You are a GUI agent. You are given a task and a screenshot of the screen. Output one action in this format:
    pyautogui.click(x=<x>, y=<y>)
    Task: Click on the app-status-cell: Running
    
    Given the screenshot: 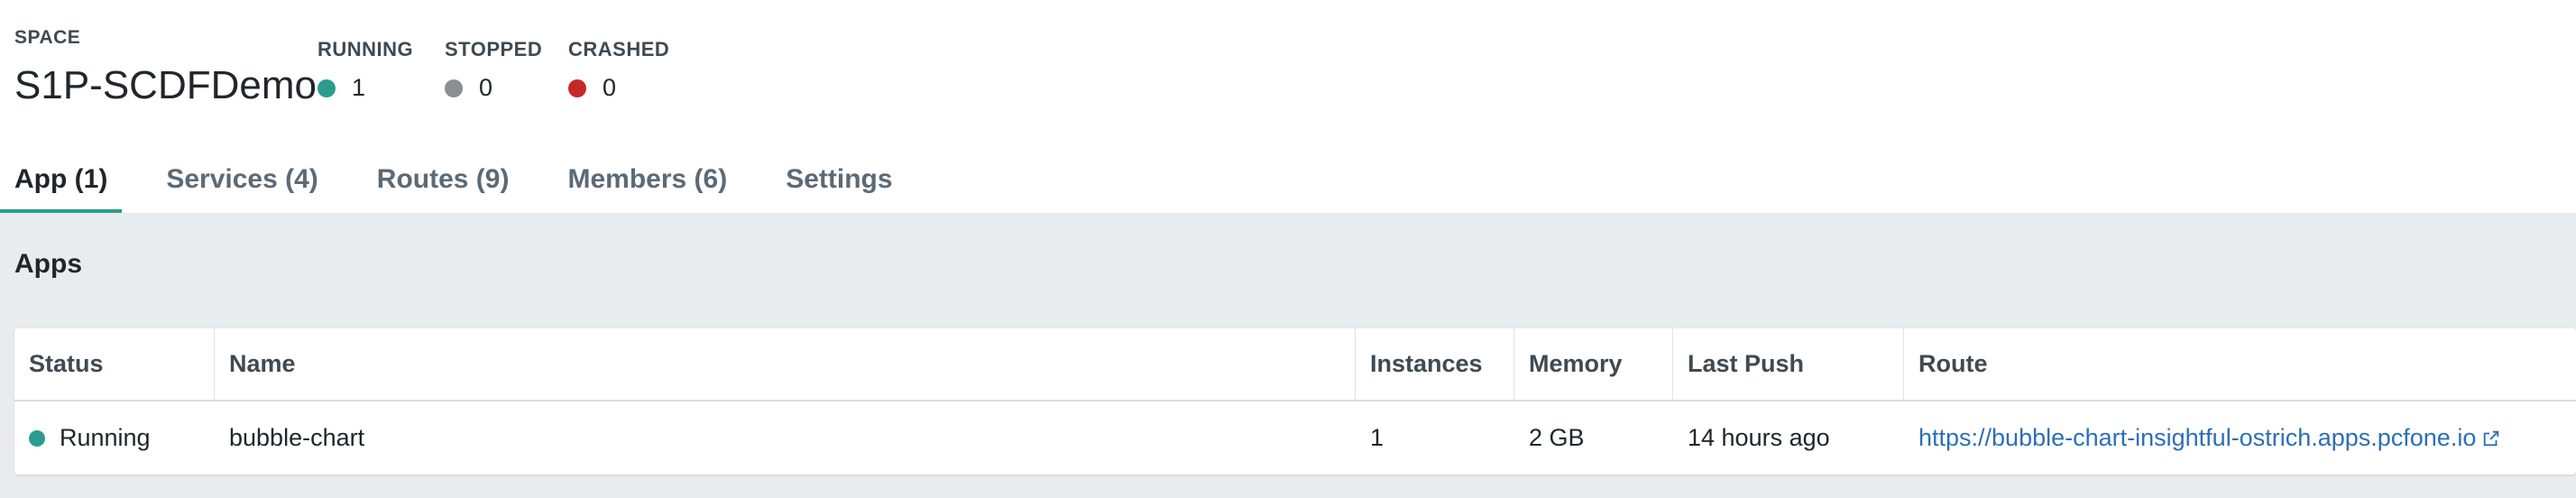 What is the action you would take?
    pyautogui.click(x=114, y=438)
    